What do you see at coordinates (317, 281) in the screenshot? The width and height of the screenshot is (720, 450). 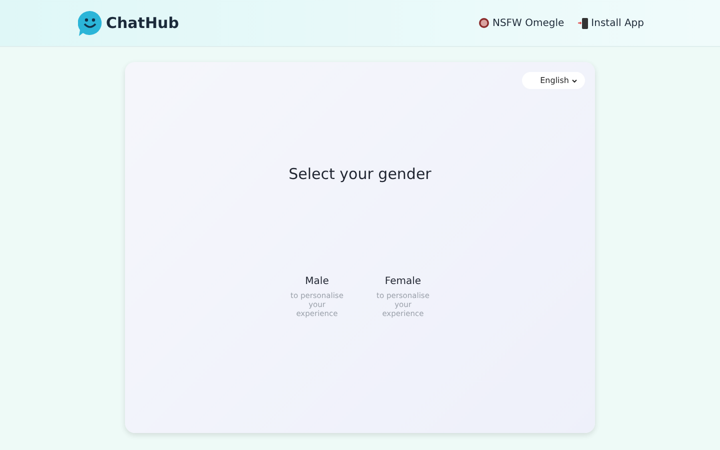 I see `gender-option: Male` at bounding box center [317, 281].